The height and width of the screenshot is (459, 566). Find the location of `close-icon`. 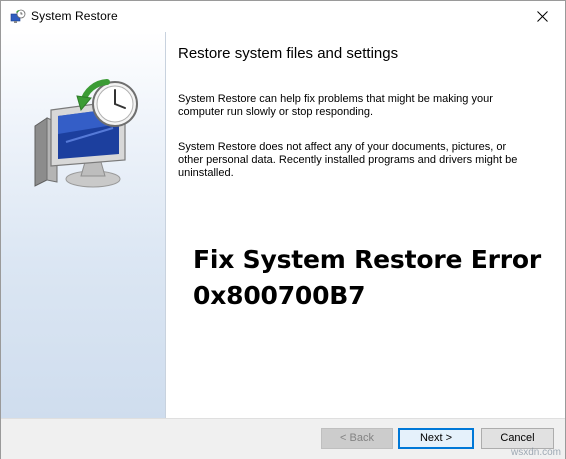

close-icon is located at coordinates (542, 16).